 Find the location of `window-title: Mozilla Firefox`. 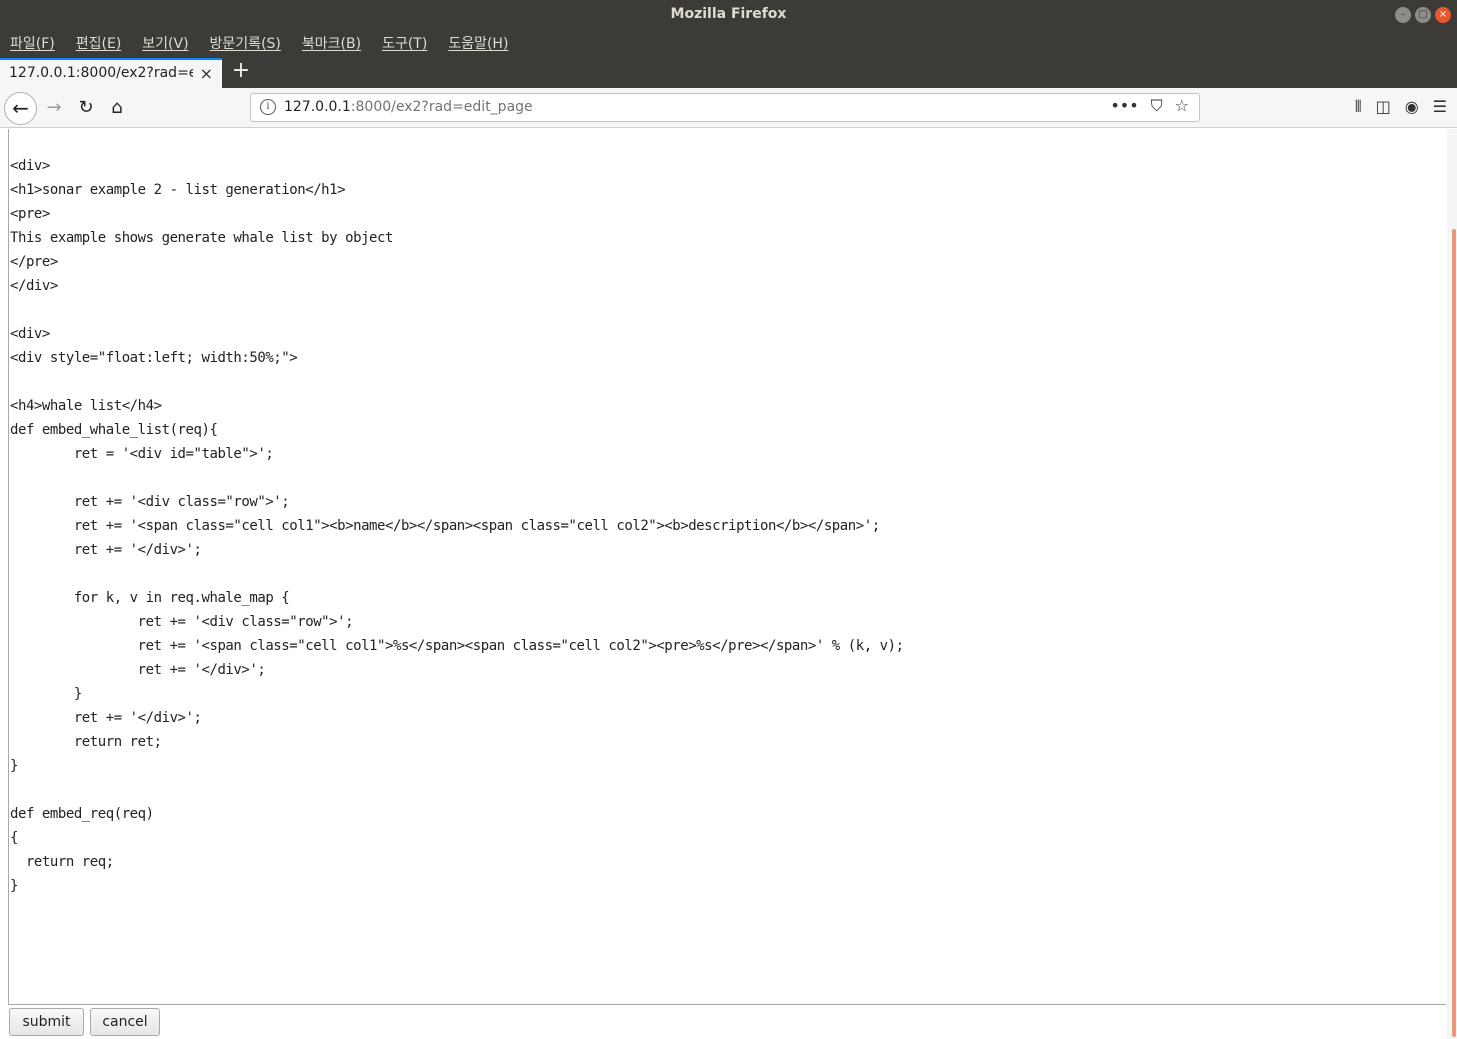

window-title: Mozilla Firefox is located at coordinates (728, 14).